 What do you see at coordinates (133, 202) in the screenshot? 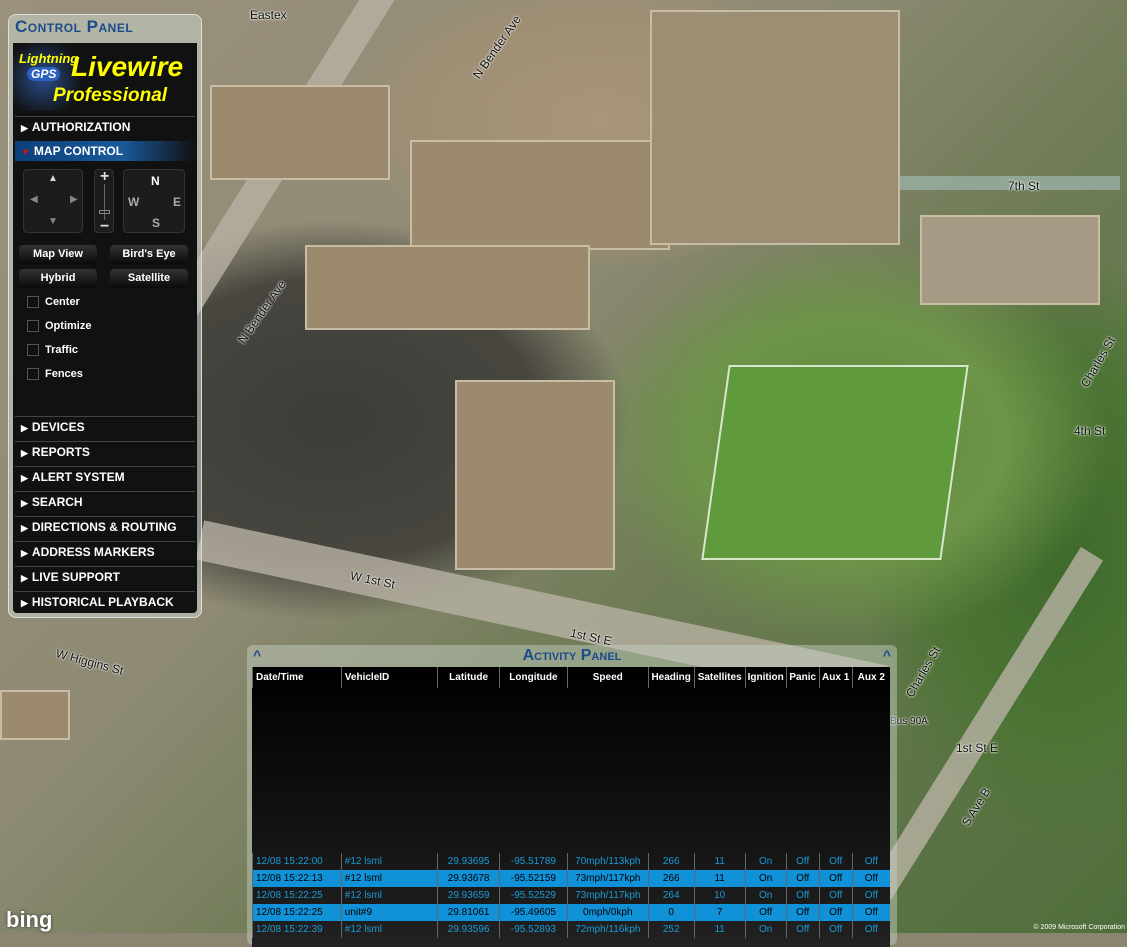
I see `compass-w: W` at bounding box center [133, 202].